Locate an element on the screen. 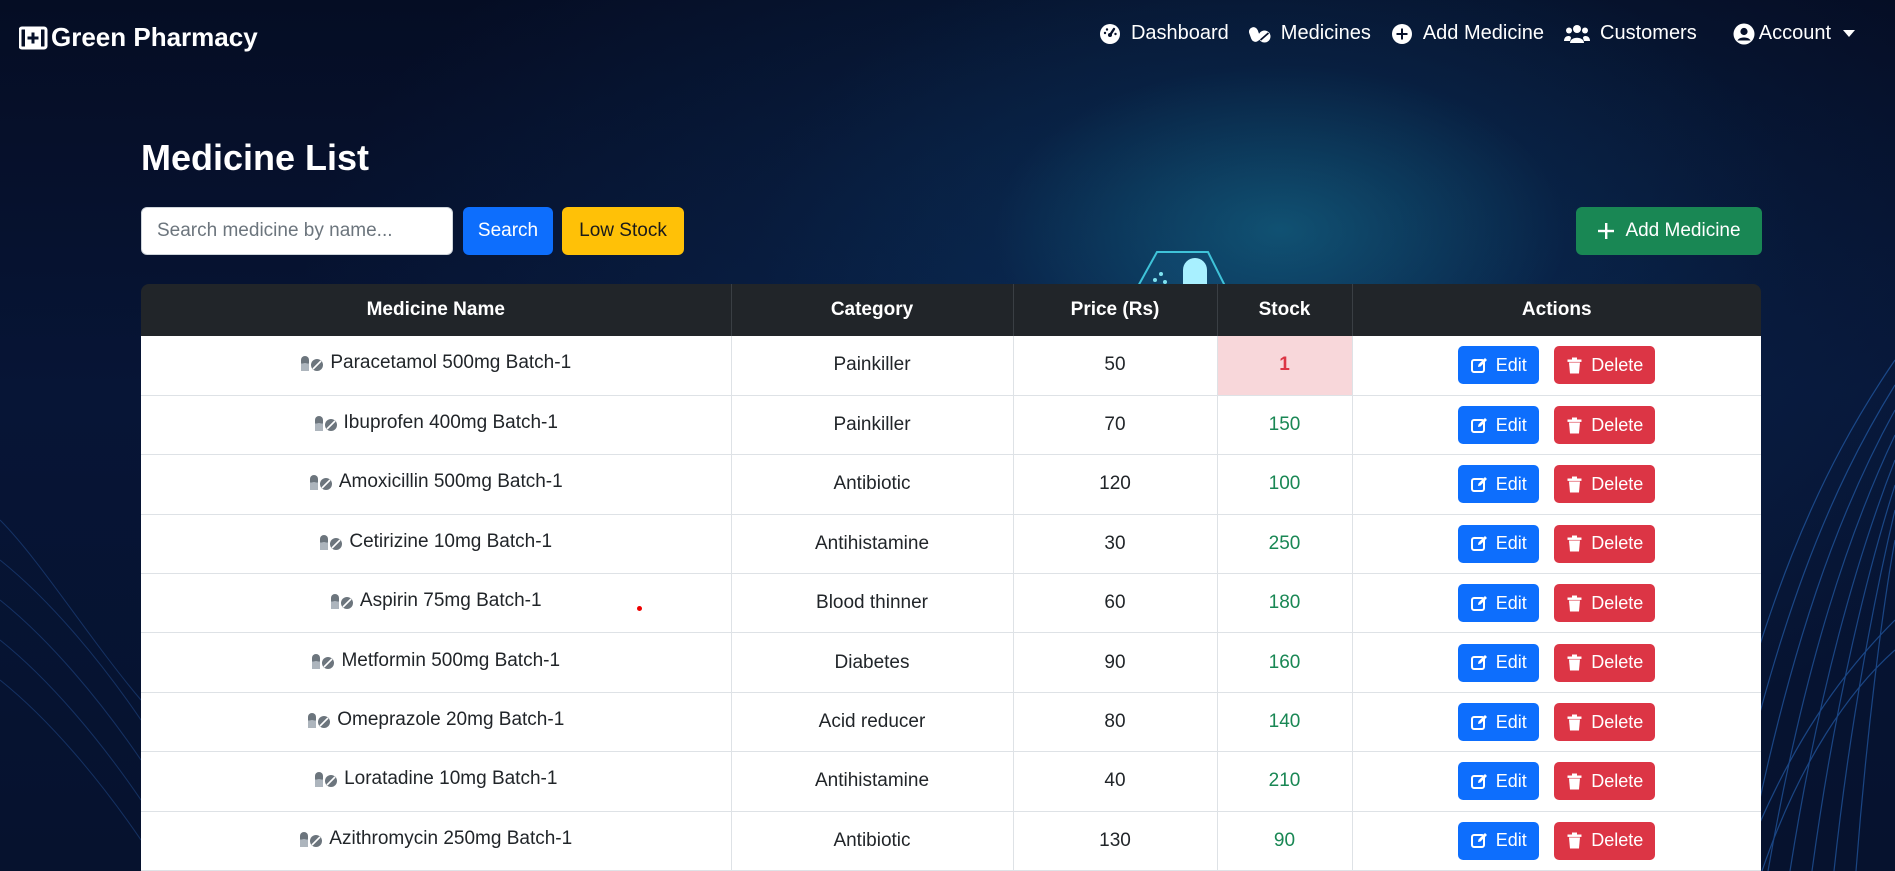 Image resolution: width=1895 pixels, height=871 pixels. account-label: Account is located at coordinates (1794, 33).